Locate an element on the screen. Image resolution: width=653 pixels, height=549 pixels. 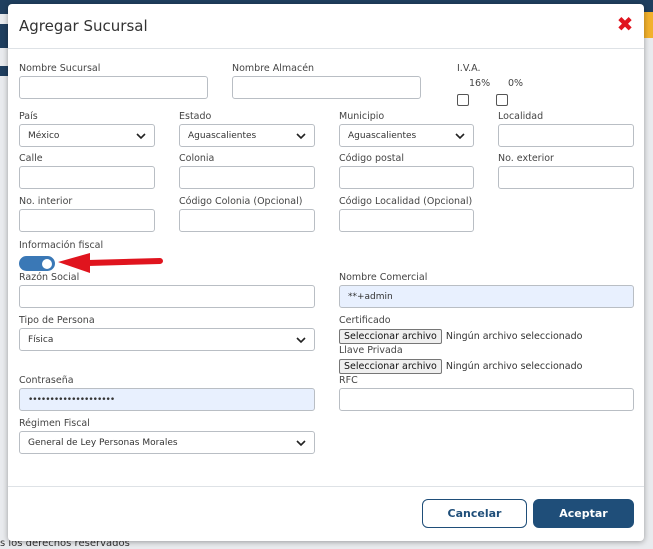
tipo-persona-field: Tipo de Persona Física is located at coordinates (167, 333).